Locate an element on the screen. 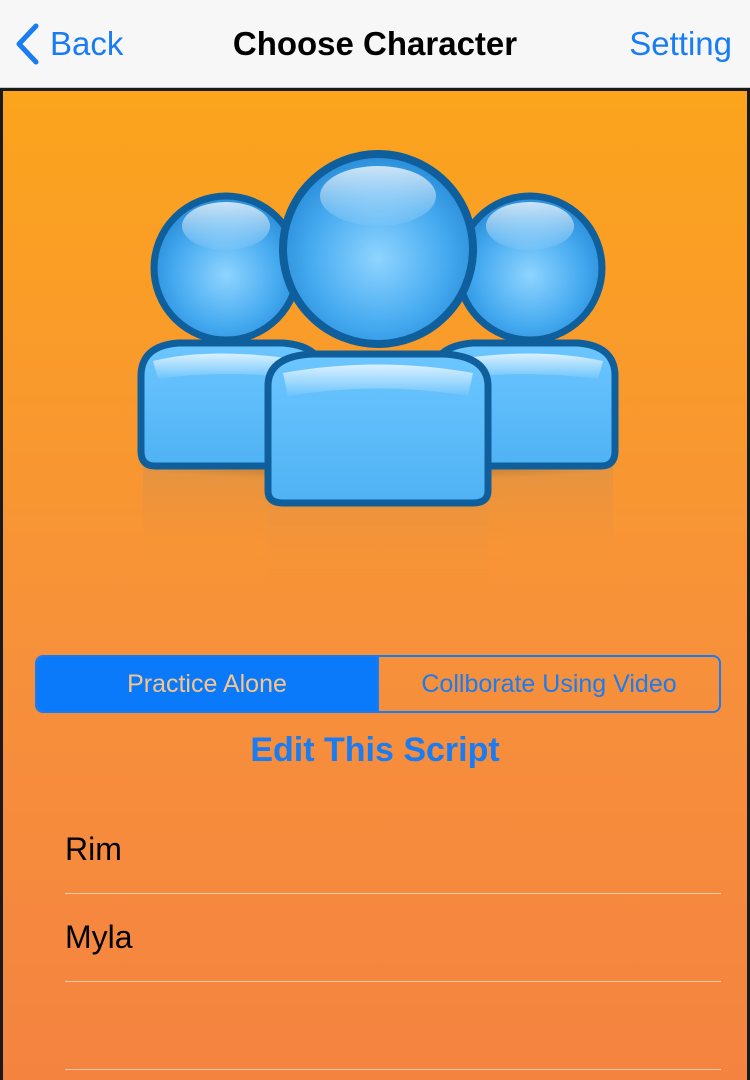 The width and height of the screenshot is (750, 1080). back-button-label: Back is located at coordinates (87, 43).